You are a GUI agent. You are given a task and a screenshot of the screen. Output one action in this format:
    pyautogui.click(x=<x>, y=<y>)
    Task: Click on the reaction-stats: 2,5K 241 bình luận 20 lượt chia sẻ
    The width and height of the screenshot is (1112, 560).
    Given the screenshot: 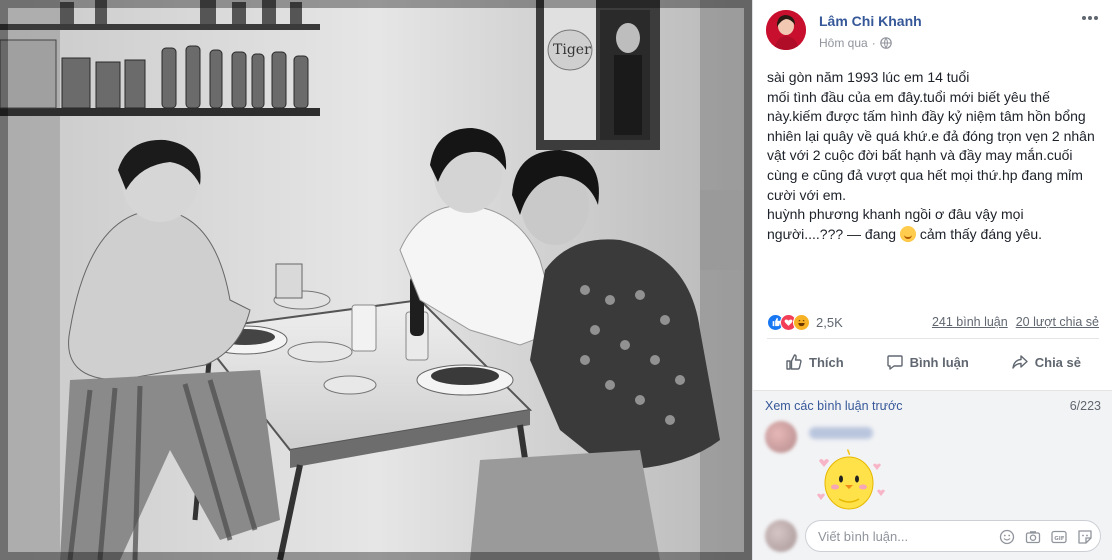 What is the action you would take?
    pyautogui.click(x=933, y=322)
    